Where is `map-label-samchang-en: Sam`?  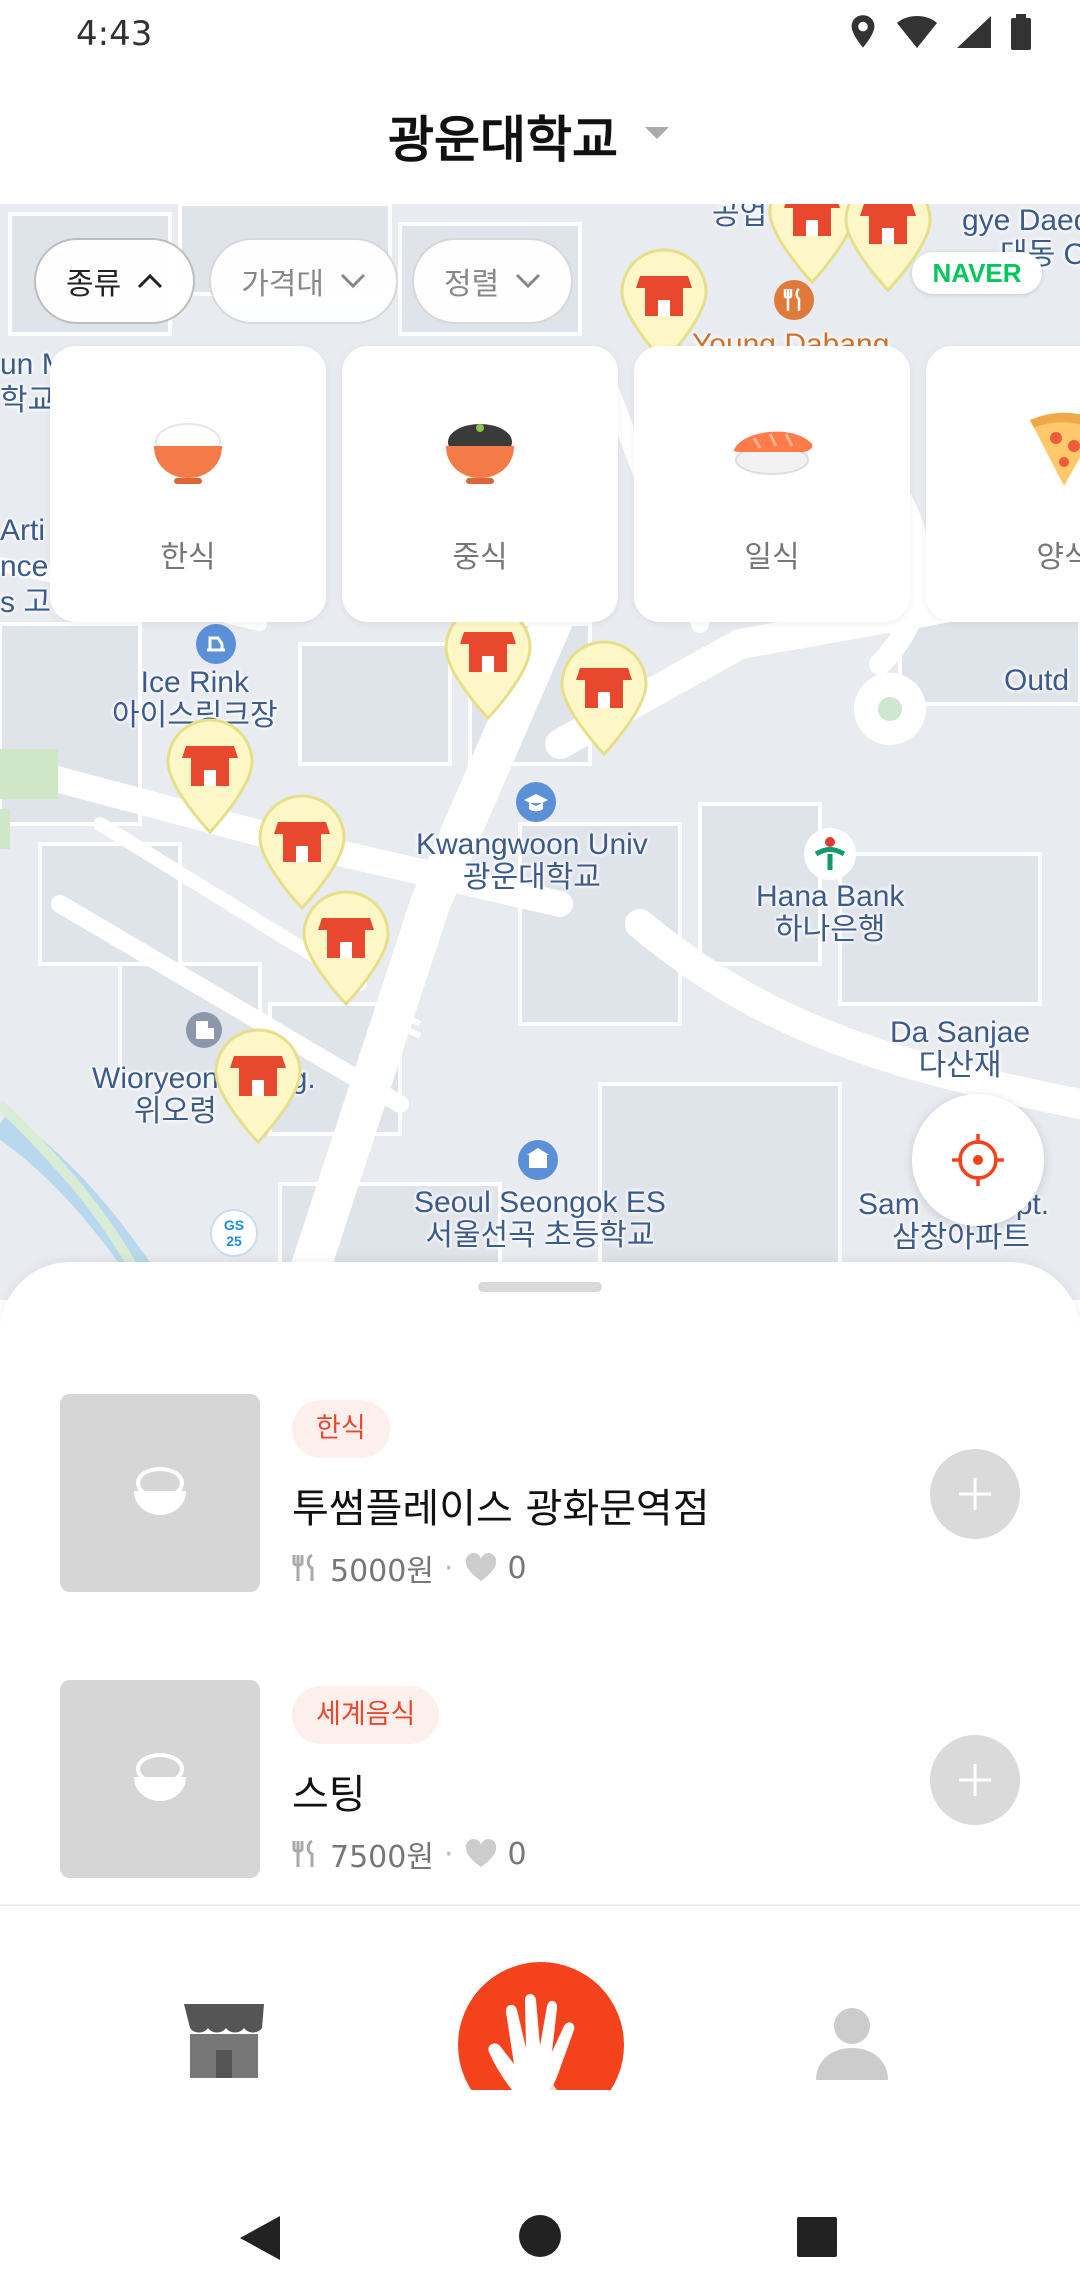
map-label-samchang-en: Sam is located at coordinates (889, 1204).